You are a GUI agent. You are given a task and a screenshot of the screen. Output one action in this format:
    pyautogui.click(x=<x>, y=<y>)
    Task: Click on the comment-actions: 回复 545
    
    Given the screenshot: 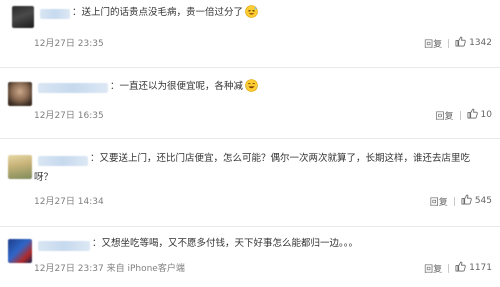 What is the action you would take?
    pyautogui.click(x=461, y=201)
    